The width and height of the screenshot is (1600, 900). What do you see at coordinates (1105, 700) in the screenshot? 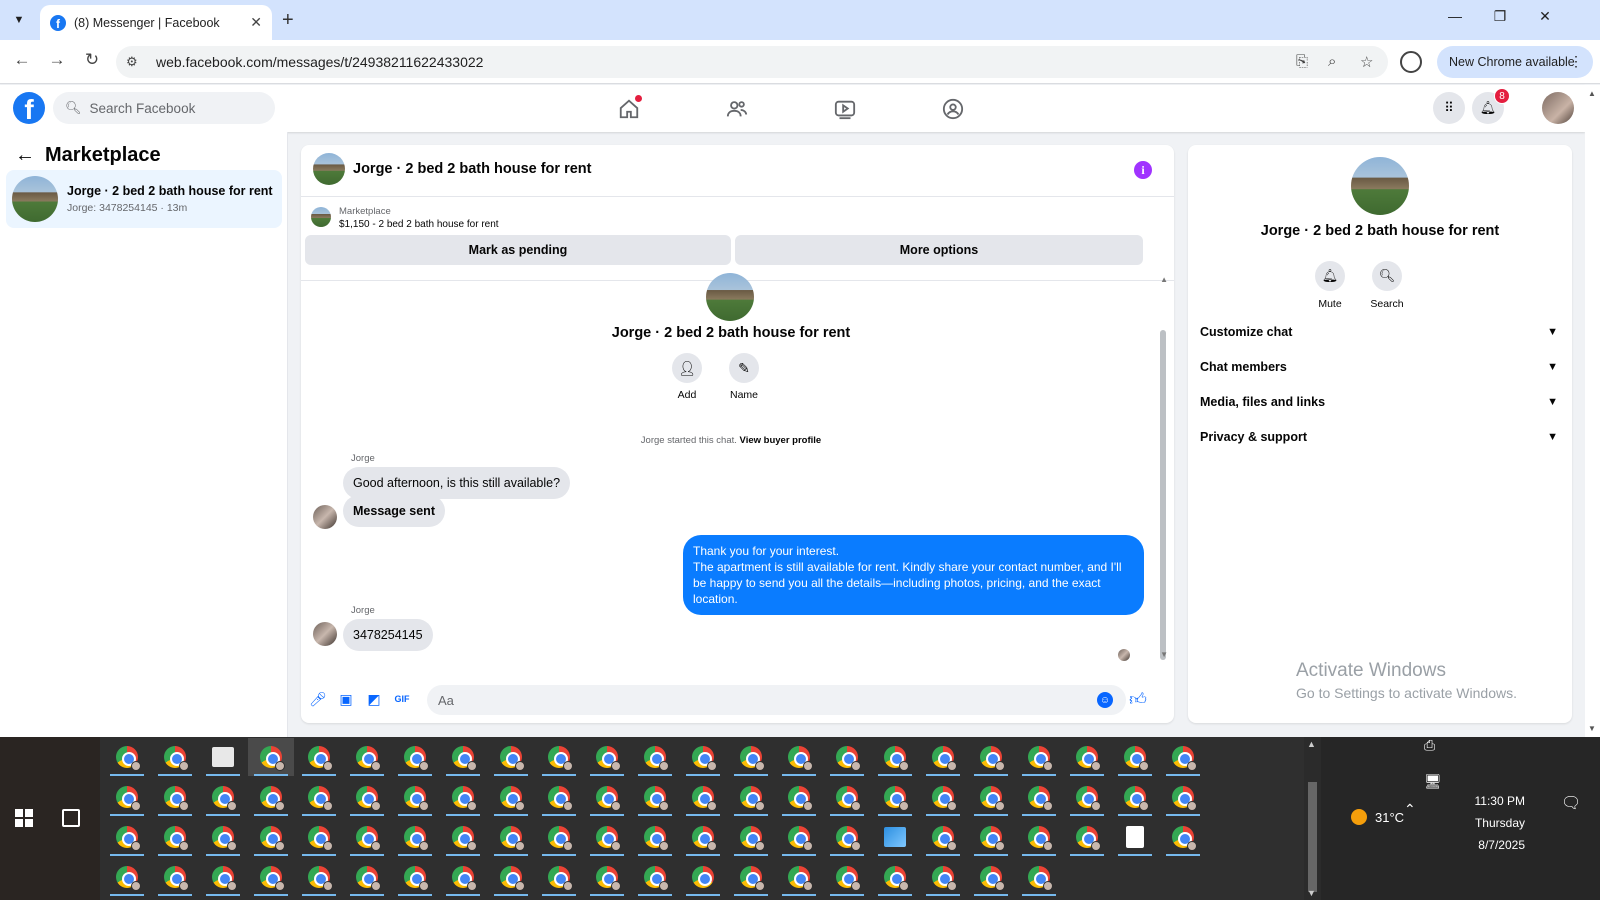
I see `emoji-icon: ☺` at bounding box center [1105, 700].